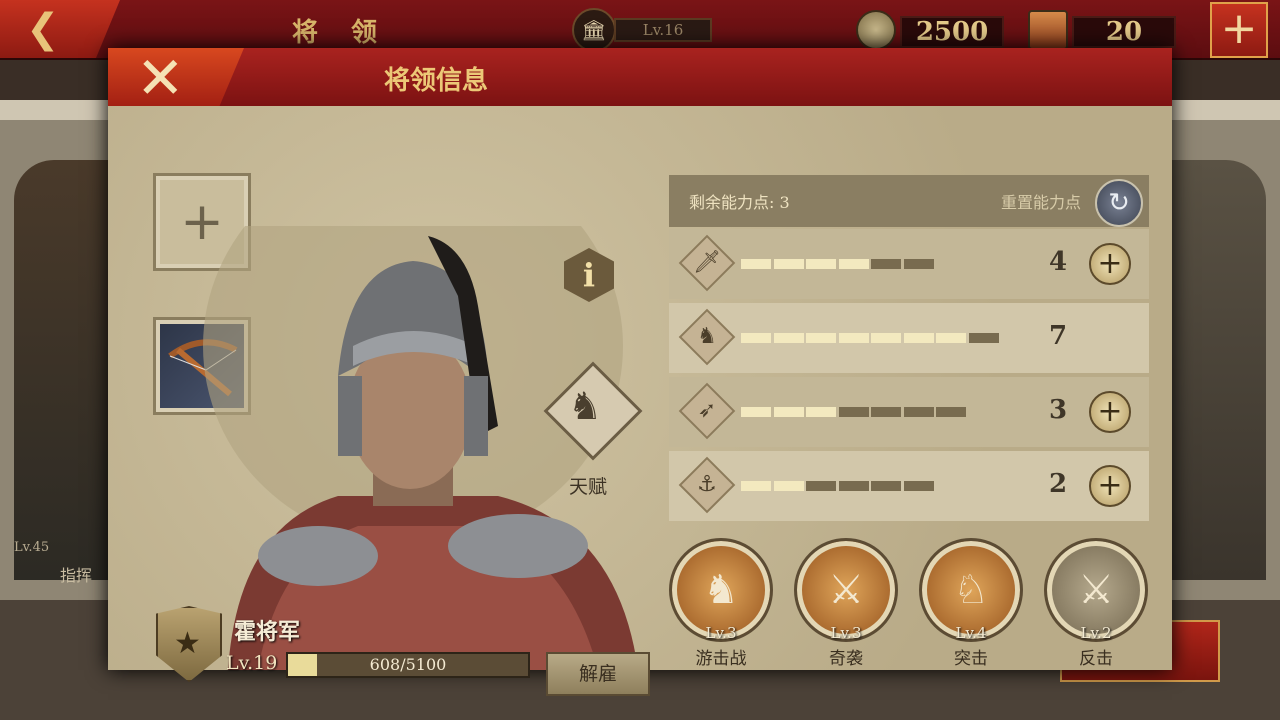 The height and width of the screenshot is (720, 1280). What do you see at coordinates (971, 659) in the screenshot?
I see `skill-name: 突击` at bounding box center [971, 659].